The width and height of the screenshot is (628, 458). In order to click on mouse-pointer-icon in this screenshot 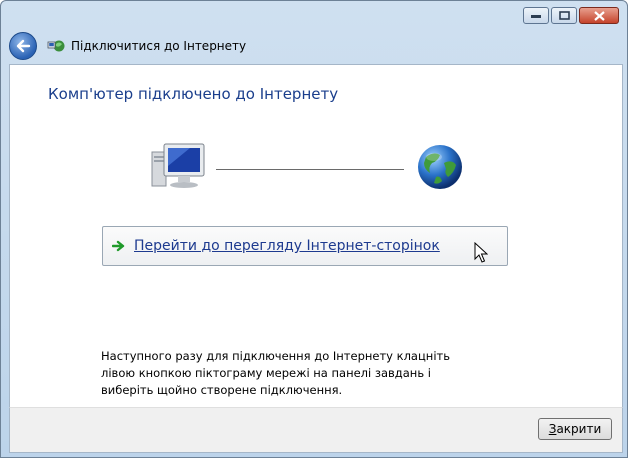, I will do `click(481, 252)`.